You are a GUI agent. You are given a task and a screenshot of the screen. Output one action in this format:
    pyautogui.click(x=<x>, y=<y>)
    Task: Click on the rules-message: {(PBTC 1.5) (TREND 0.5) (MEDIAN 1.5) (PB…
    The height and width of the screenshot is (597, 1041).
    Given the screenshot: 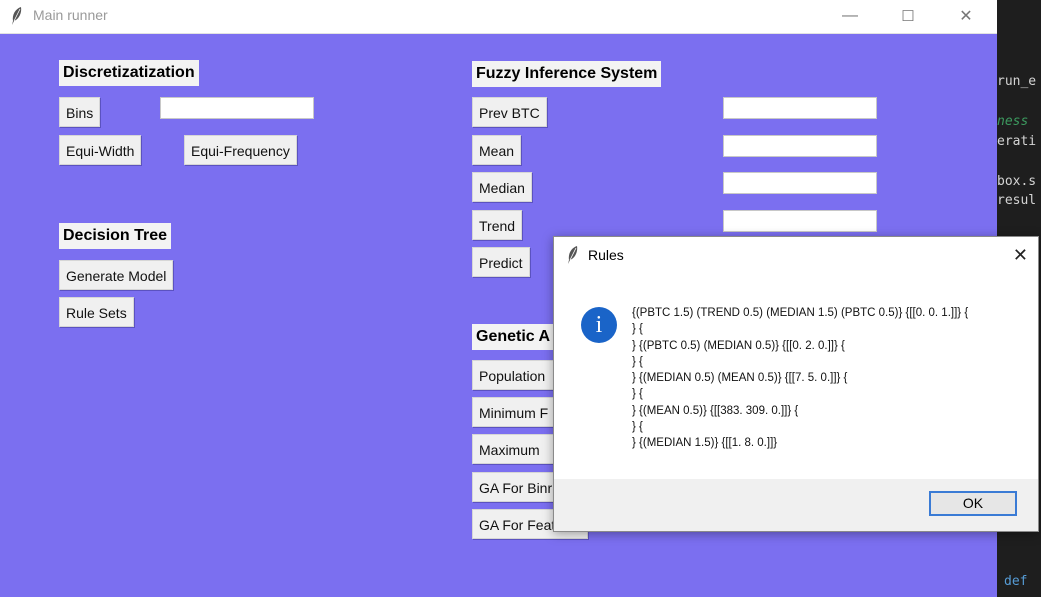 What is the action you would take?
    pyautogui.click(x=829, y=378)
    